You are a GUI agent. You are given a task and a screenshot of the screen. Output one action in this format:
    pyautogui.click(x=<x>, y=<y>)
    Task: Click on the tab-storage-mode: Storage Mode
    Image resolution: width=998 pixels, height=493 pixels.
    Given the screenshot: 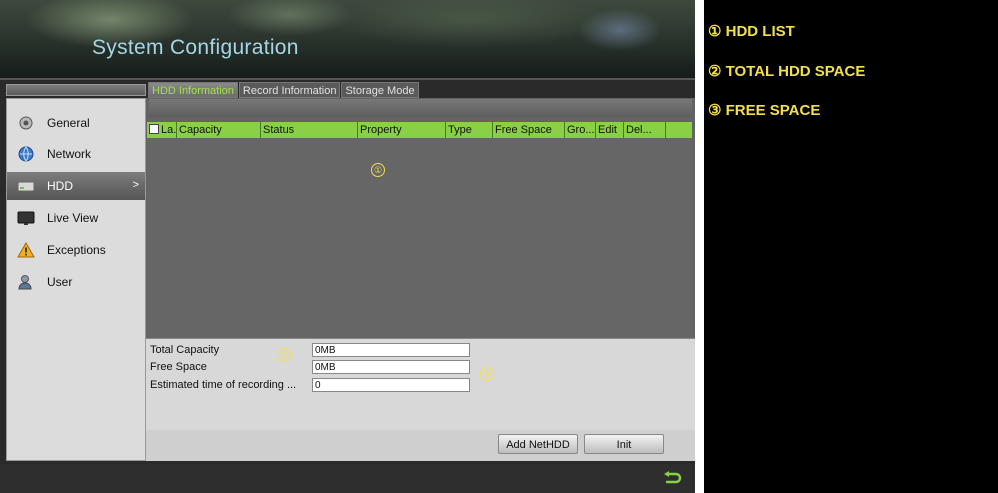 What is the action you would take?
    pyautogui.click(x=380, y=90)
    